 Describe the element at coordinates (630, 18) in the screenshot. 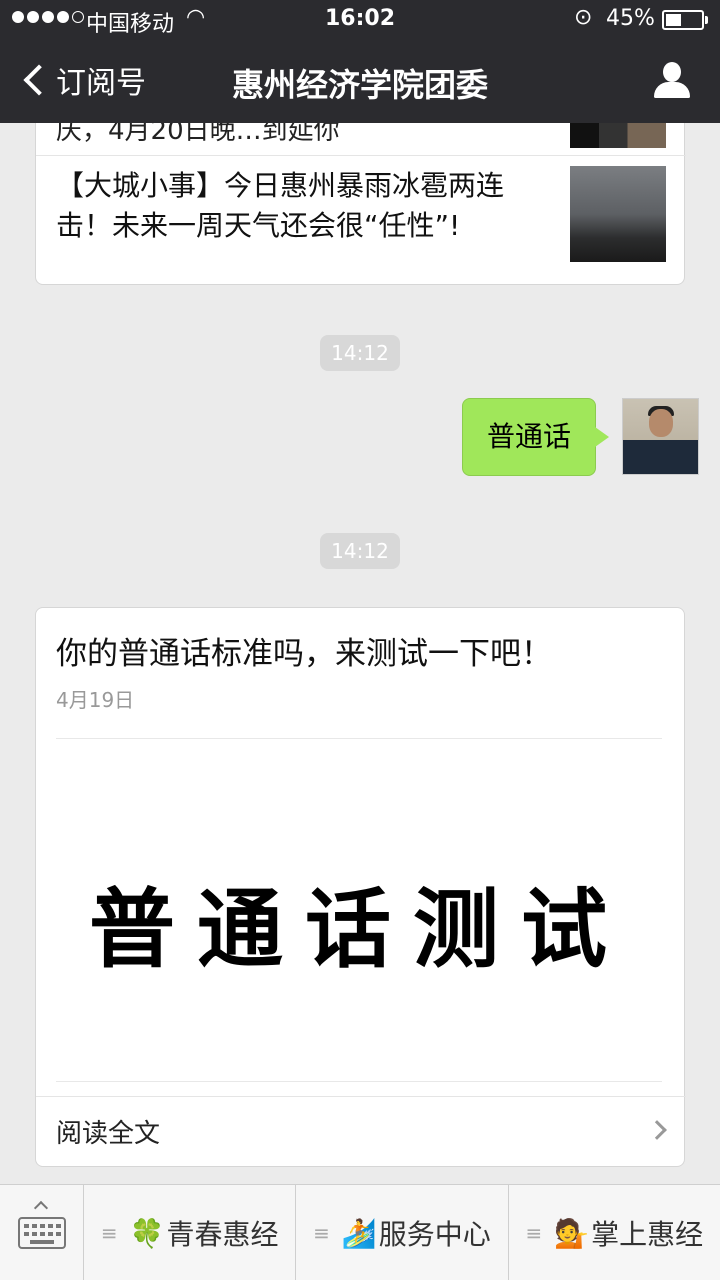

I see `battery-percent: 45%` at that location.